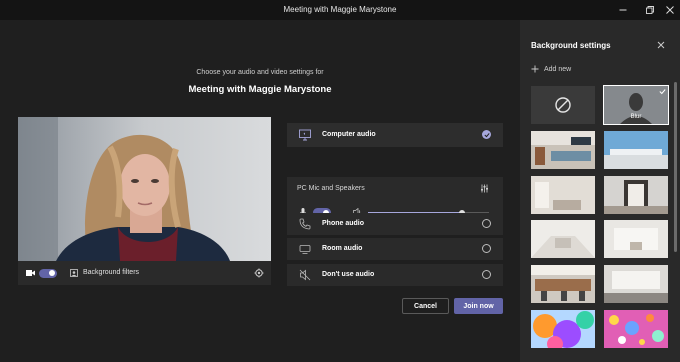 The image size is (680, 362). Describe the element at coordinates (484, 188) in the screenshot. I see `audio-device-settings-icon` at that location.